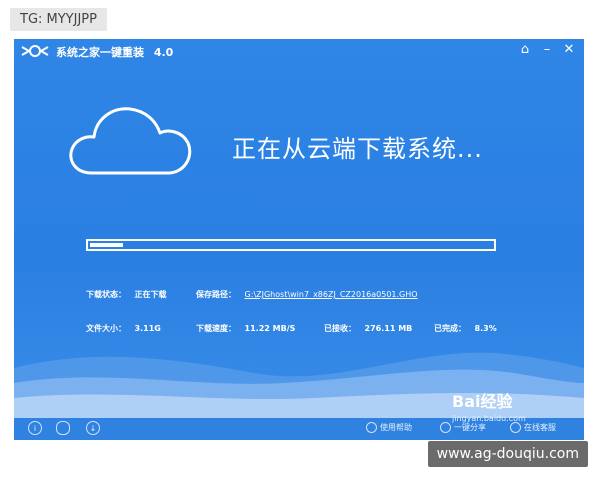  Describe the element at coordinates (106, 245) in the screenshot. I see `progress-fill` at that location.